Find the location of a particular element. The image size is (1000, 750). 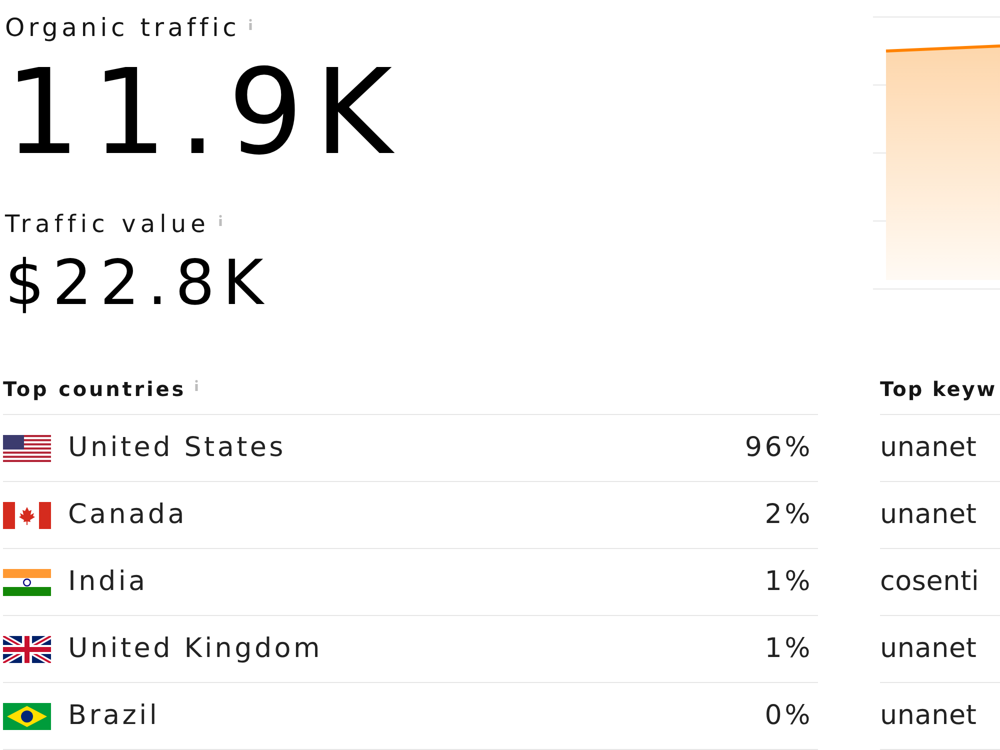

india-flag-icon is located at coordinates (27, 582).